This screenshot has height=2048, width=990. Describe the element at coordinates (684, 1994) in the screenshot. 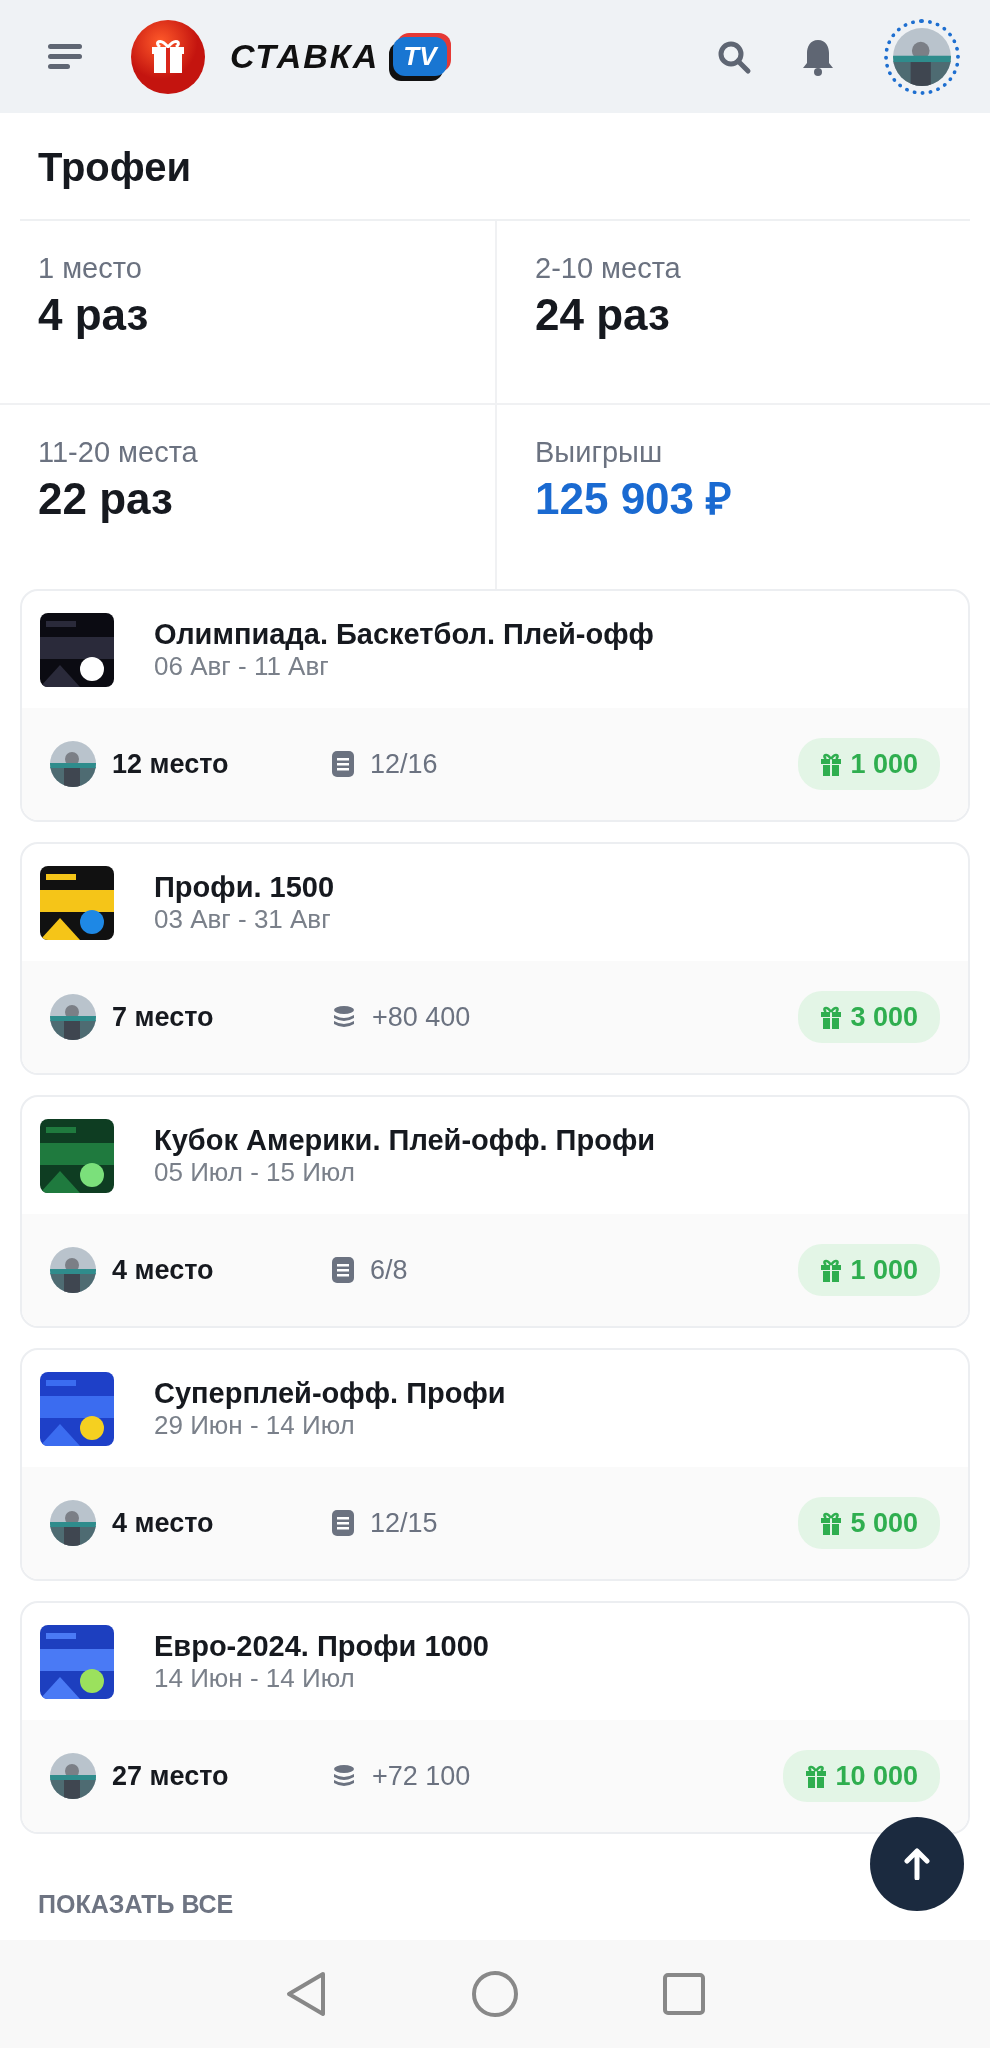

I see `recents-icon` at that location.